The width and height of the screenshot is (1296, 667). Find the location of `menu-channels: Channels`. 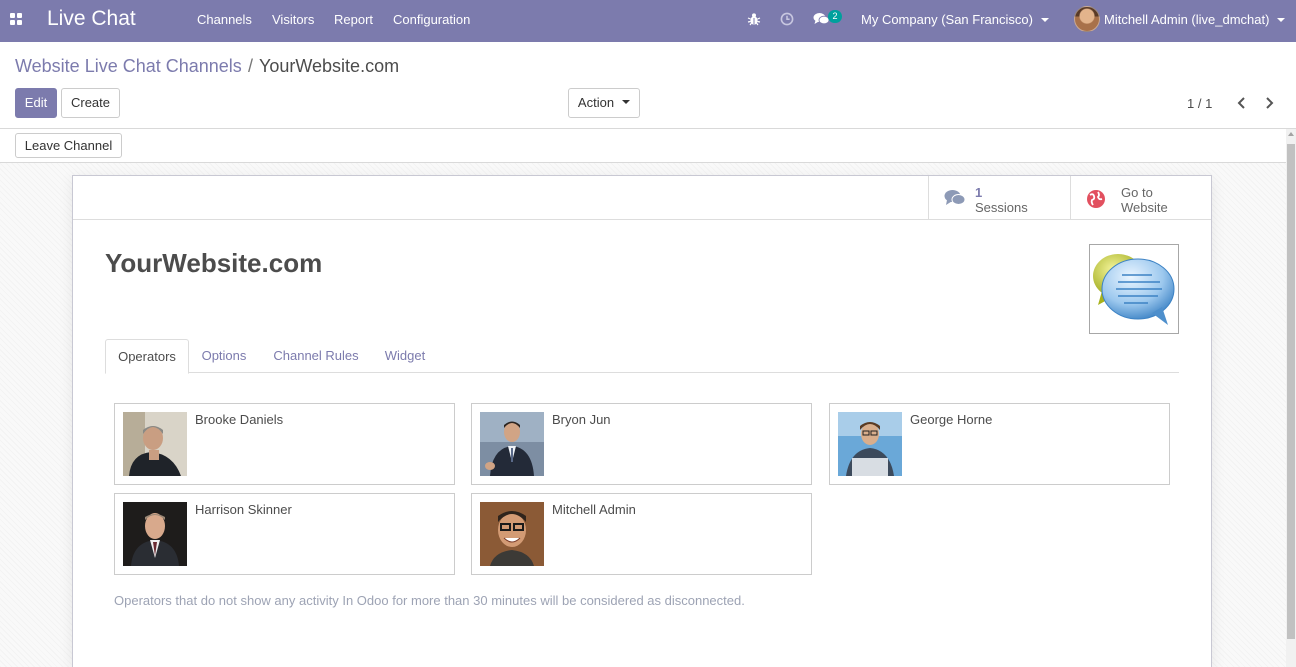

menu-channels: Channels is located at coordinates (224, 19).